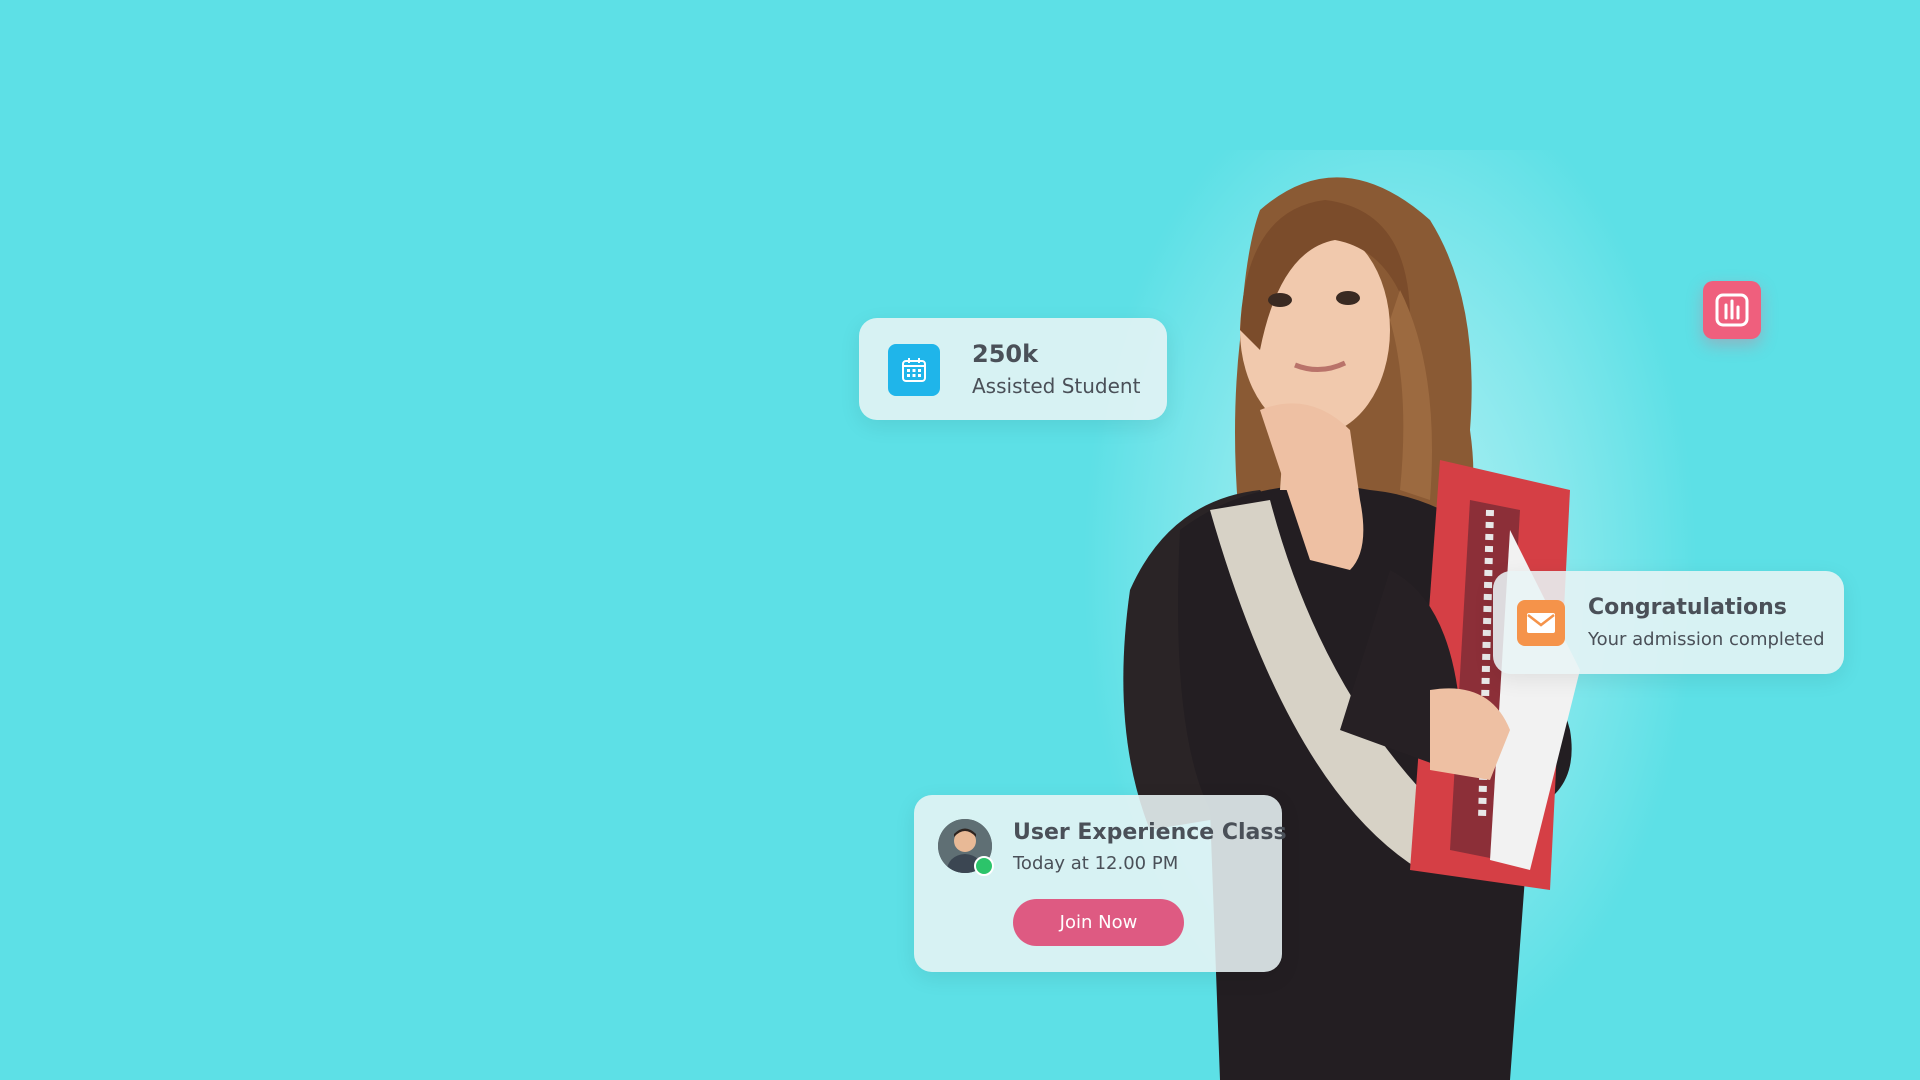  What do you see at coordinates (1013, 369) in the screenshot?
I see `assisted-students-card: 250k Assisted Student` at bounding box center [1013, 369].